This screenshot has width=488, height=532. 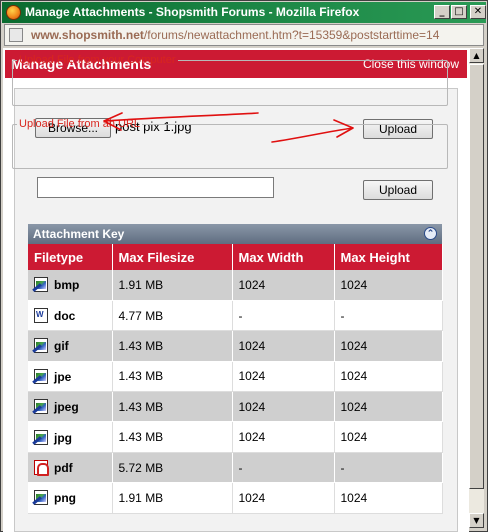 I want to click on scroll-down-arrow-icon: ▼, so click(x=476, y=520).